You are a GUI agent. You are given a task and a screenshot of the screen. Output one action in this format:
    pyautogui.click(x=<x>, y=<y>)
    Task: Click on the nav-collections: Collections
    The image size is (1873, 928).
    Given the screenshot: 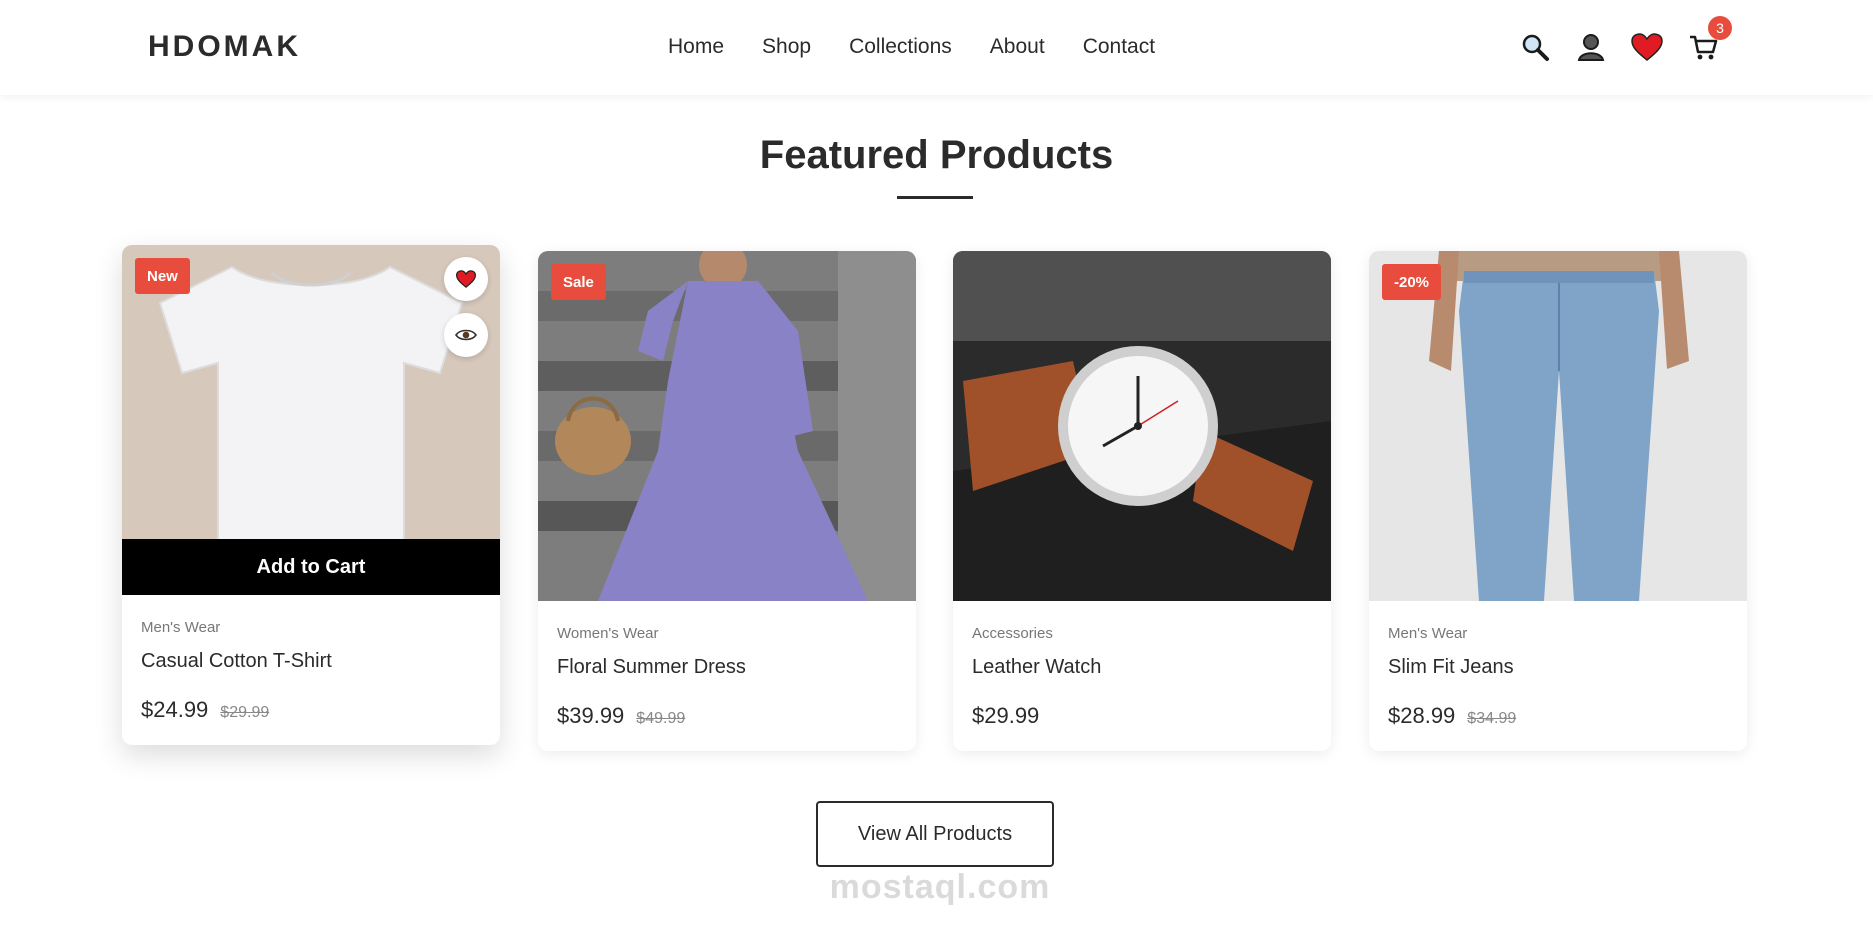 What is the action you would take?
    pyautogui.click(x=900, y=47)
    